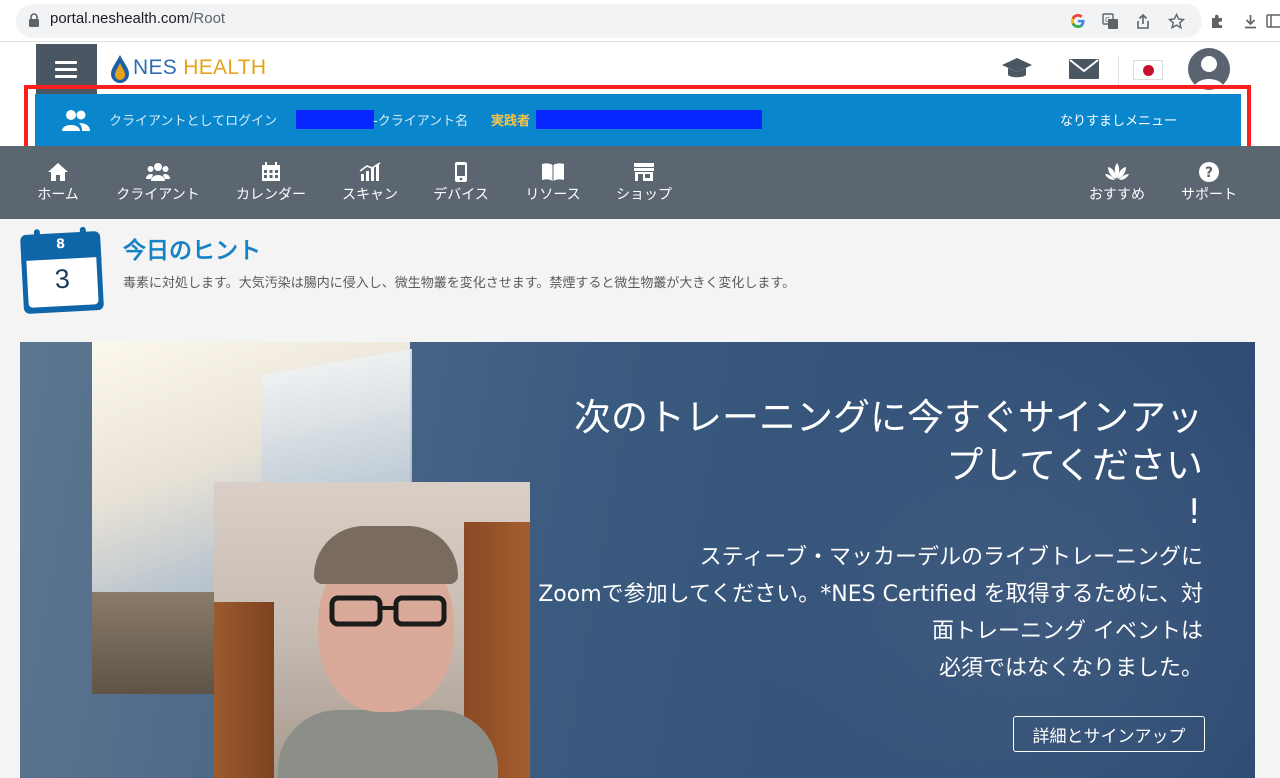  I want to click on banner-title-exclamation: !, so click(1194, 512).